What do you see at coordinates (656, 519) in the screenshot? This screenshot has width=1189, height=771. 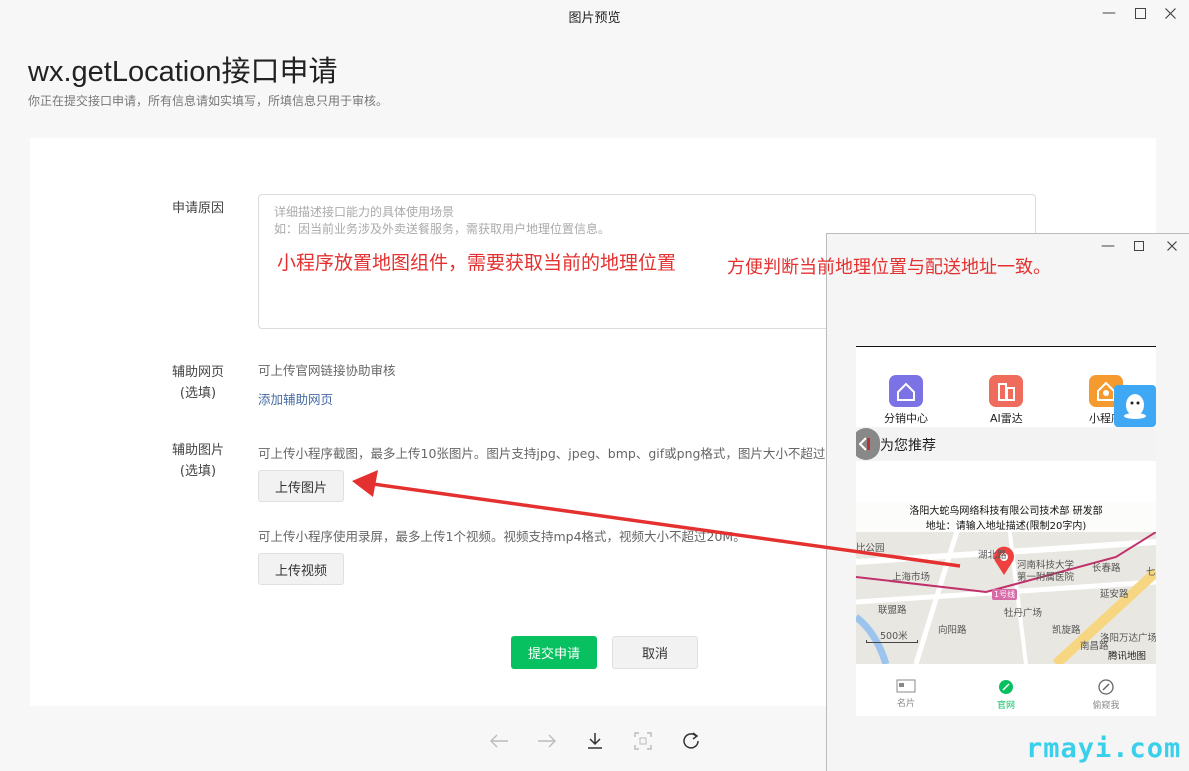 I see `annotation-arrow` at bounding box center [656, 519].